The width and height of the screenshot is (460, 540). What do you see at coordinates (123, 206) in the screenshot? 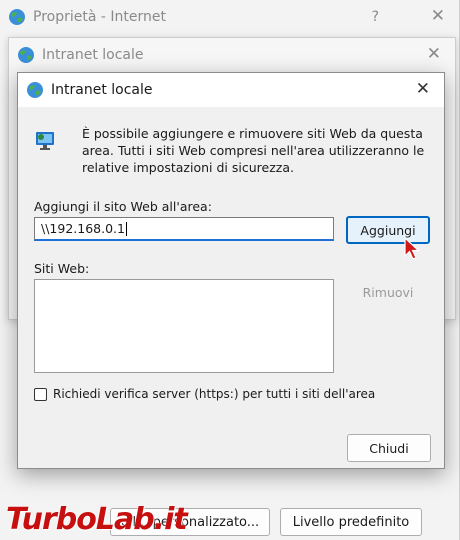
I see `add-site-label: Aggiungi il sito Web all'area:` at bounding box center [123, 206].